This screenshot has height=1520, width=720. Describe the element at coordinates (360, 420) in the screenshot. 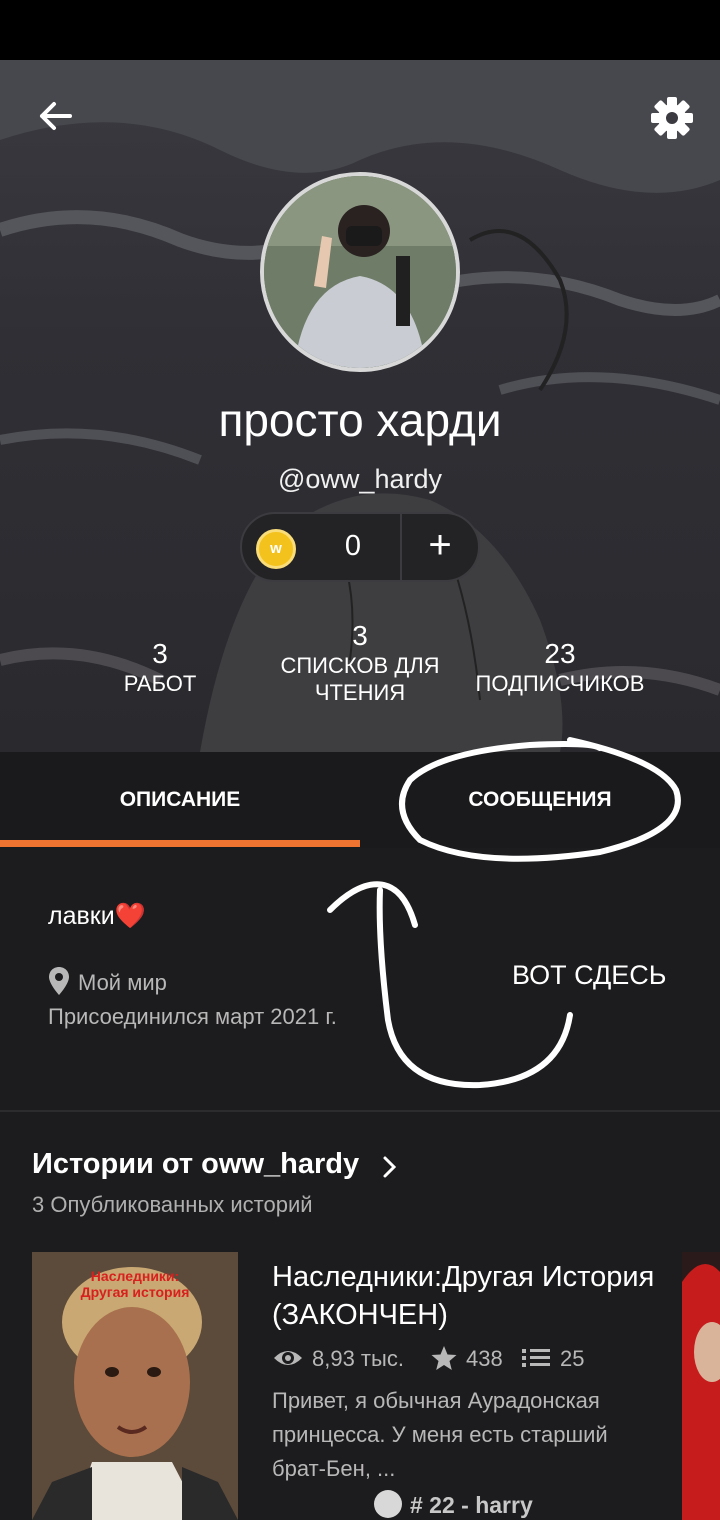

I see `display-name: просто харди` at that location.